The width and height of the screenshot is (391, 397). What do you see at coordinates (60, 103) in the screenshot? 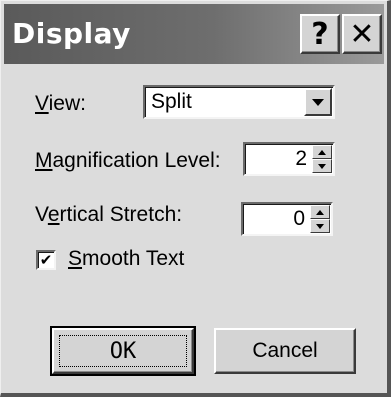
I see `view-label: View:` at bounding box center [60, 103].